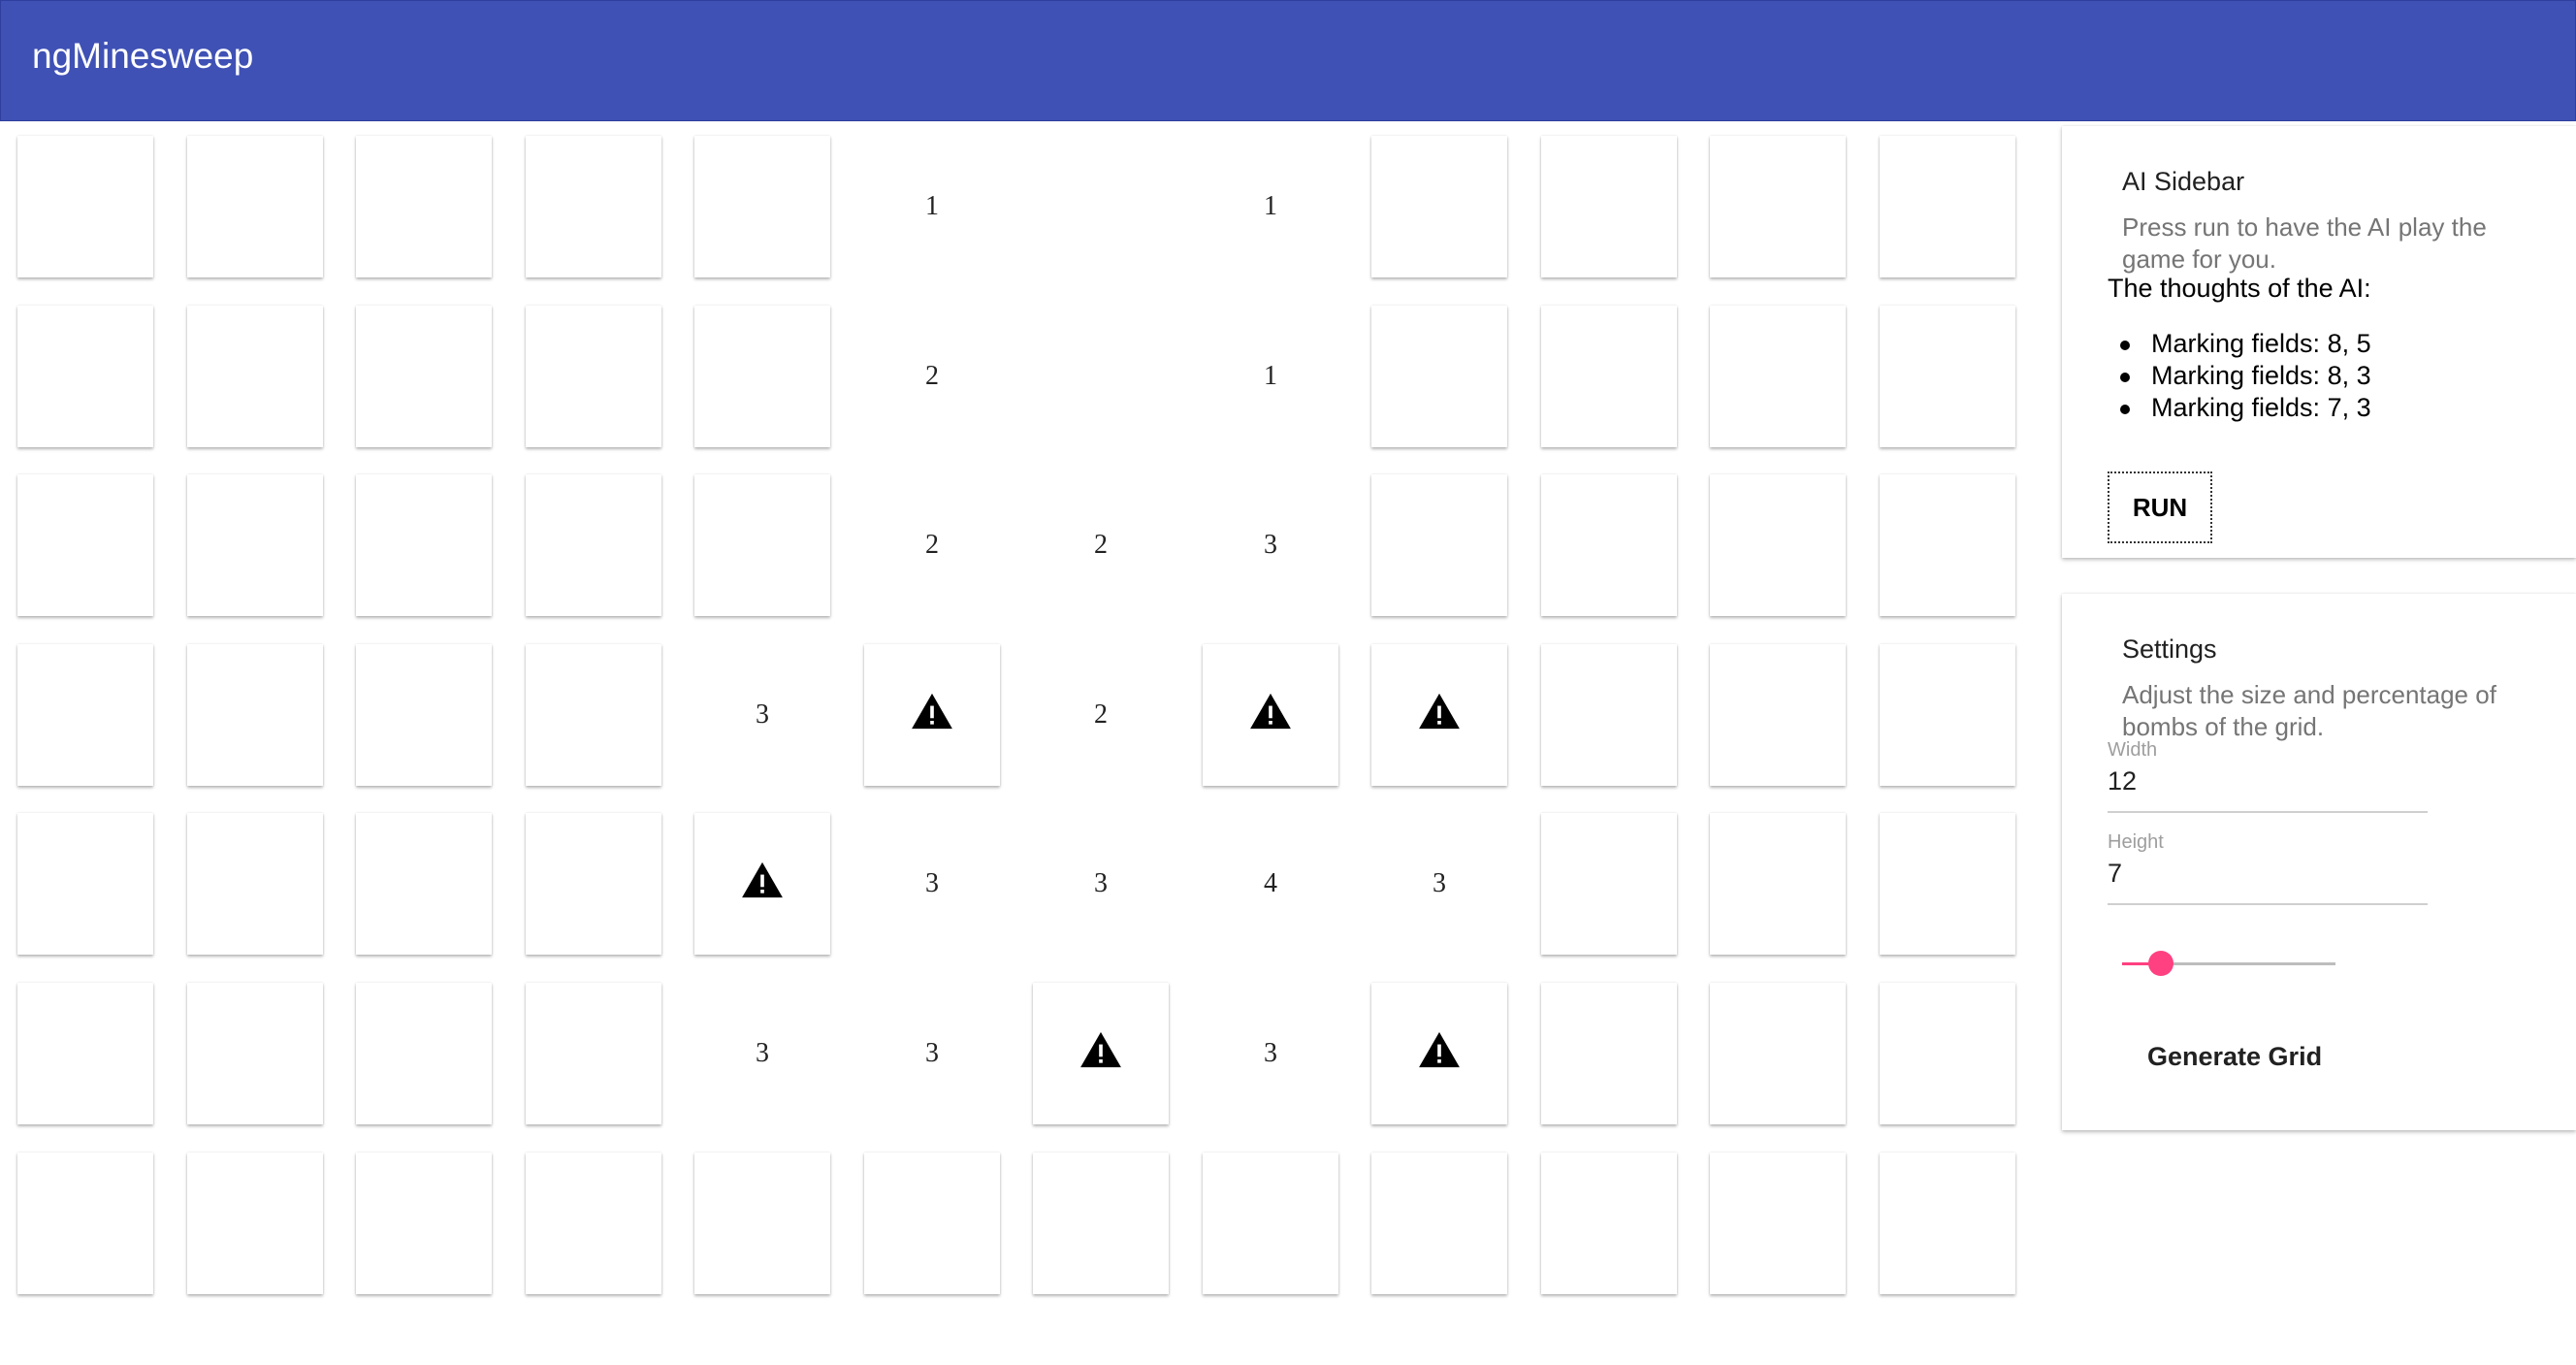 The width and height of the screenshot is (2576, 1365). What do you see at coordinates (2263, 781) in the screenshot?
I see `width-input` at bounding box center [2263, 781].